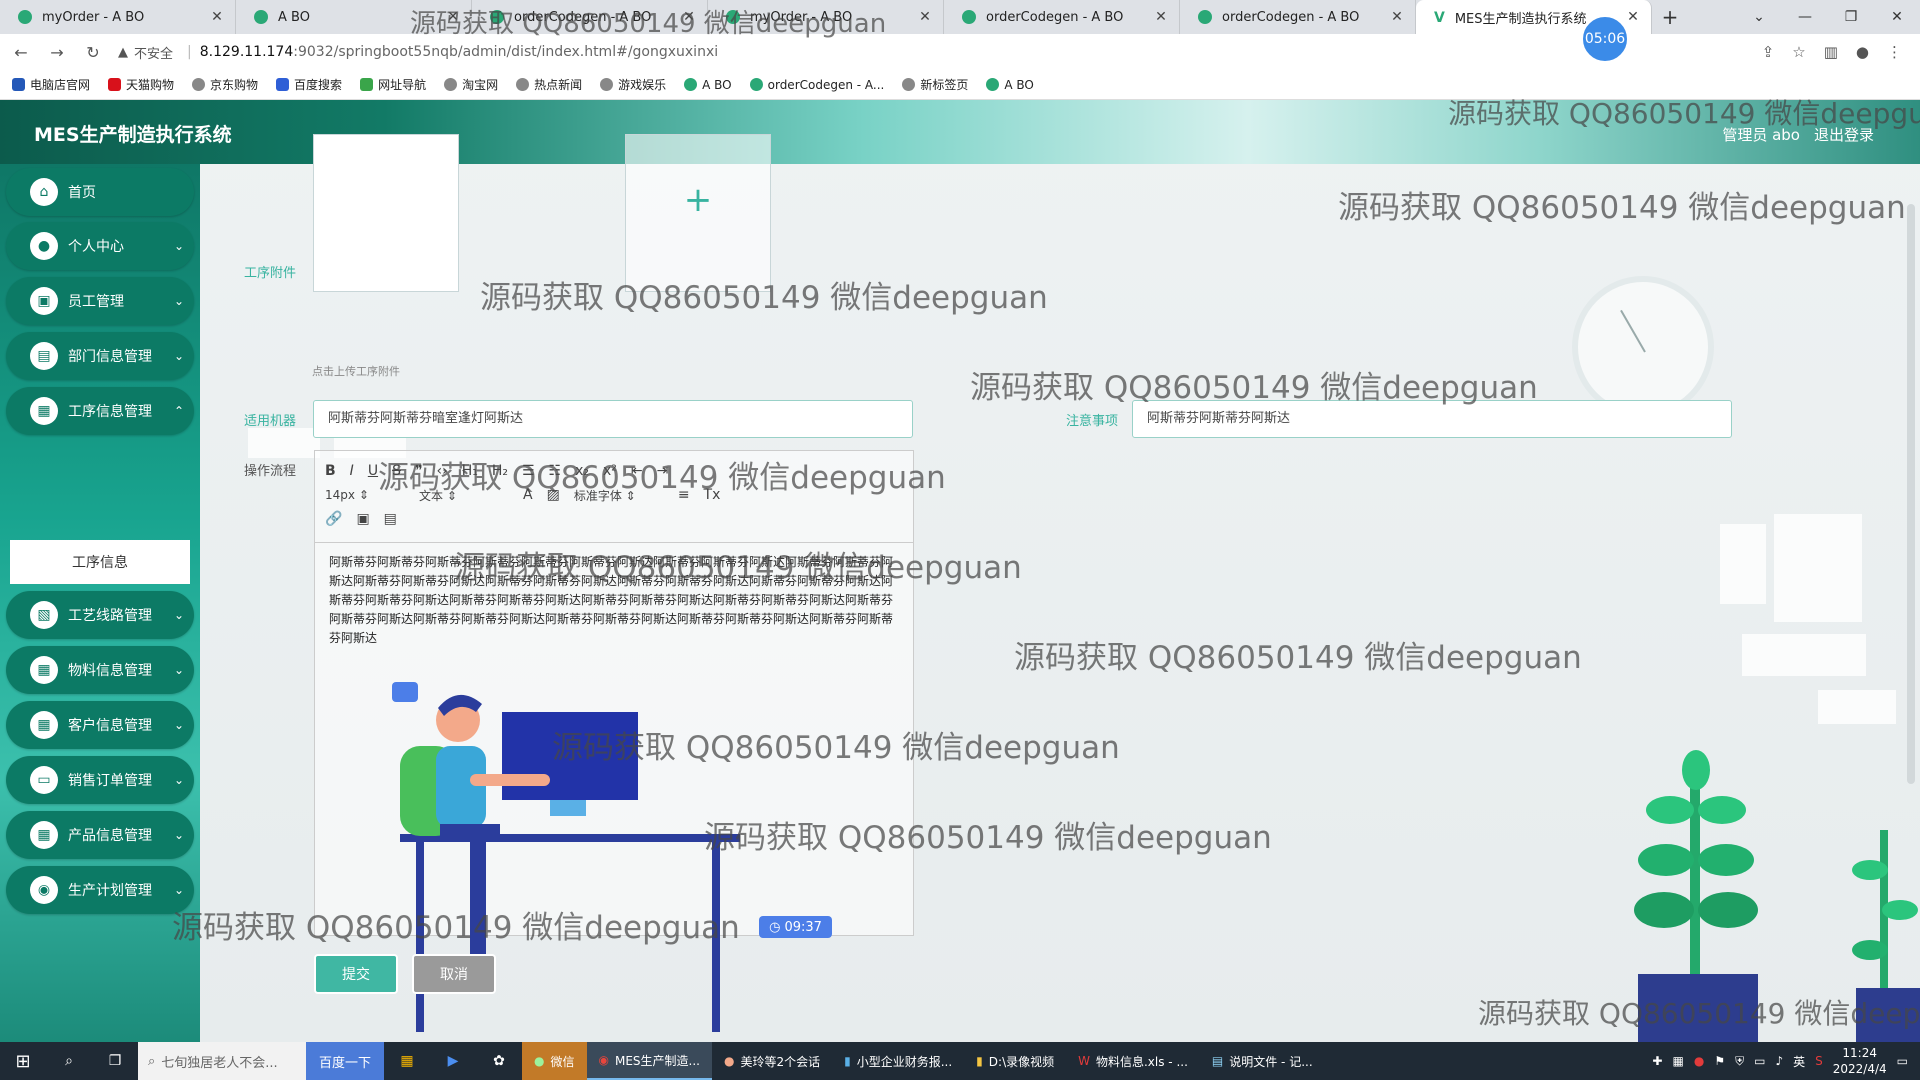  I want to click on text-type-select: 文本 ⇕, so click(464, 495).